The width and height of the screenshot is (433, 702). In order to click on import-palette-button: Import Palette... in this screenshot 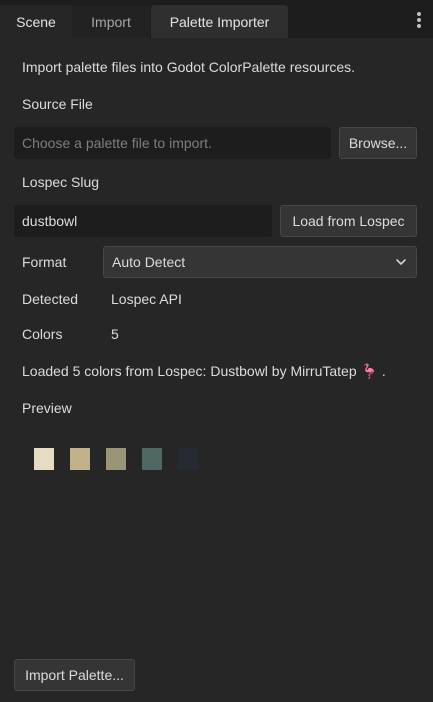, I will do `click(74, 675)`.